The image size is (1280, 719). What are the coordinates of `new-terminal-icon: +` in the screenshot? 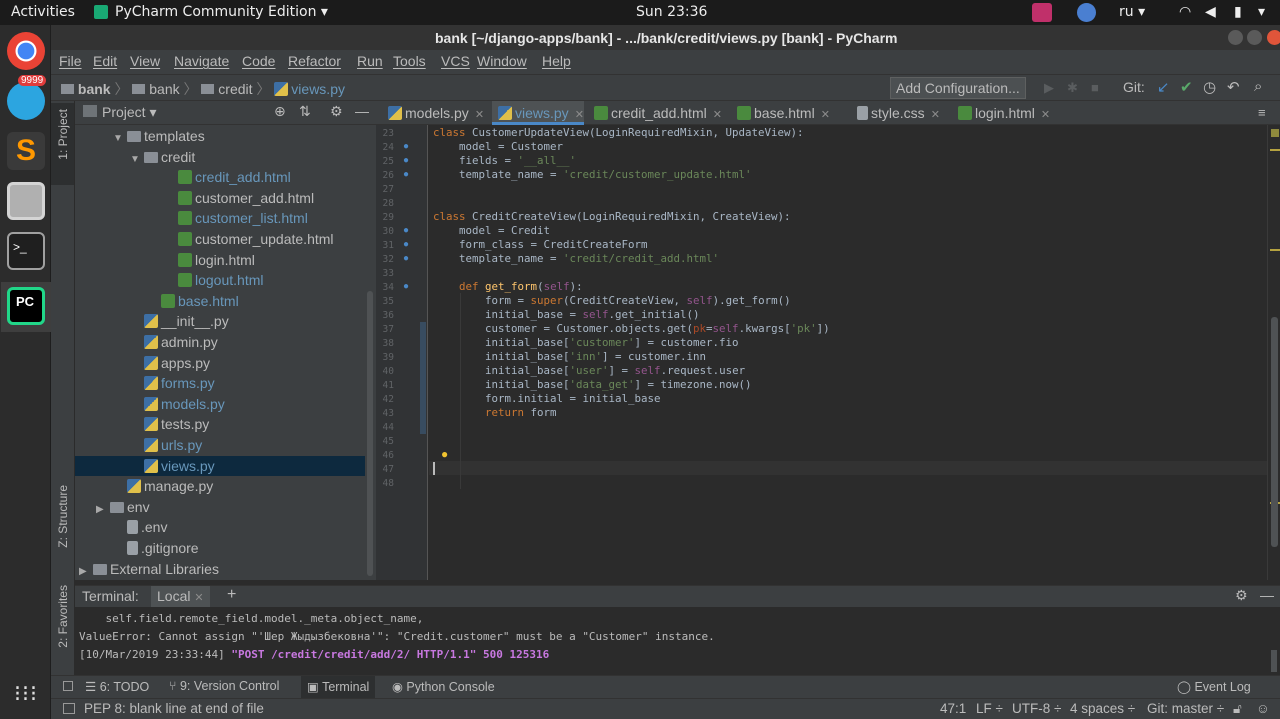 It's located at (231, 595).